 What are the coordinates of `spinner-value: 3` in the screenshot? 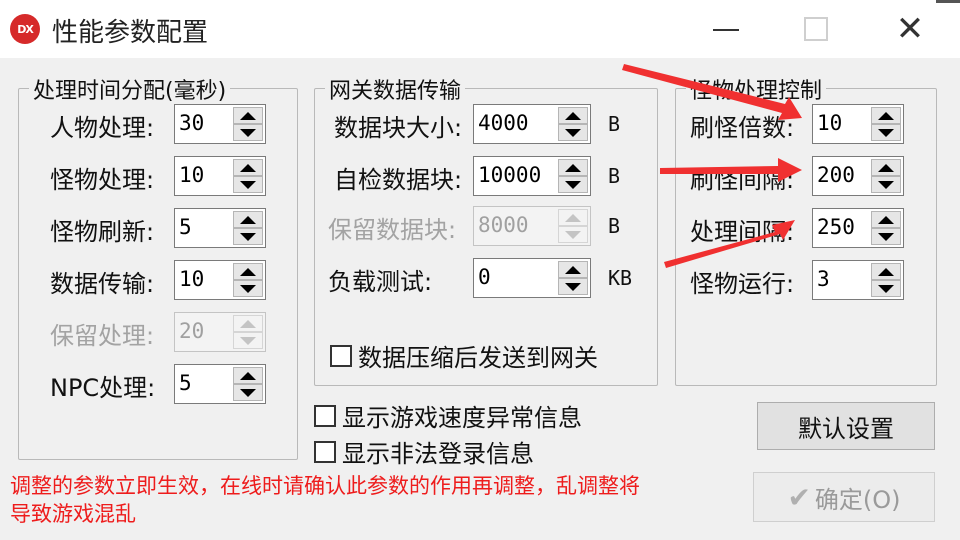 It's located at (823, 279).